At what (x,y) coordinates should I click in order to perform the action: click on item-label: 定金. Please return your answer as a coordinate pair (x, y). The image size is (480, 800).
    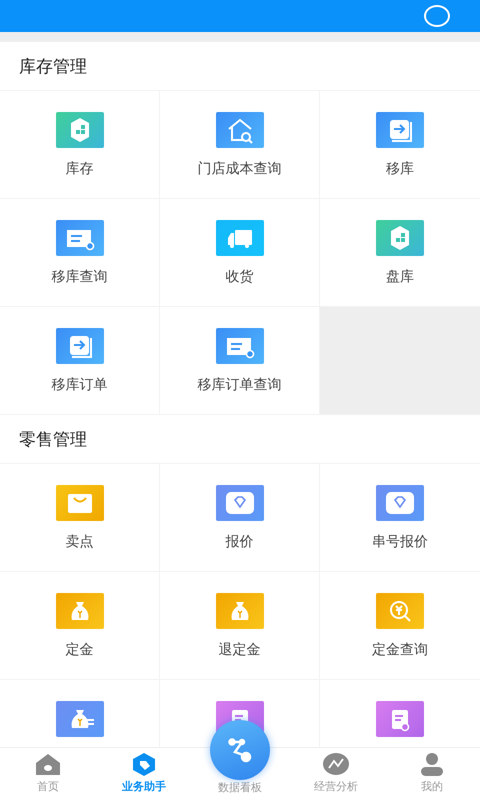
    Looking at the image, I should click on (80, 650).